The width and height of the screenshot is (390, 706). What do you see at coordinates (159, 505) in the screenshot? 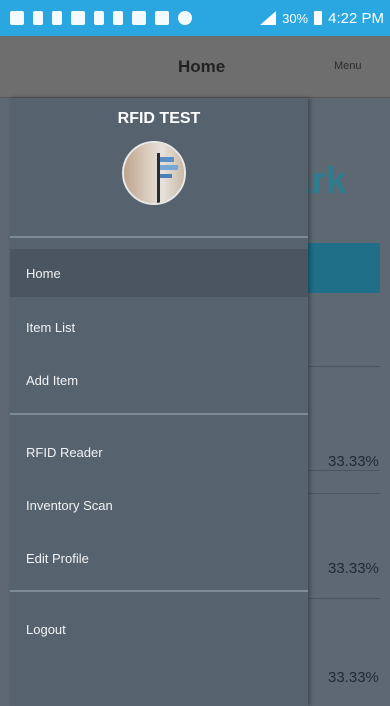
I see `nav-item-inventory-scan: Inventory Scan` at bounding box center [159, 505].